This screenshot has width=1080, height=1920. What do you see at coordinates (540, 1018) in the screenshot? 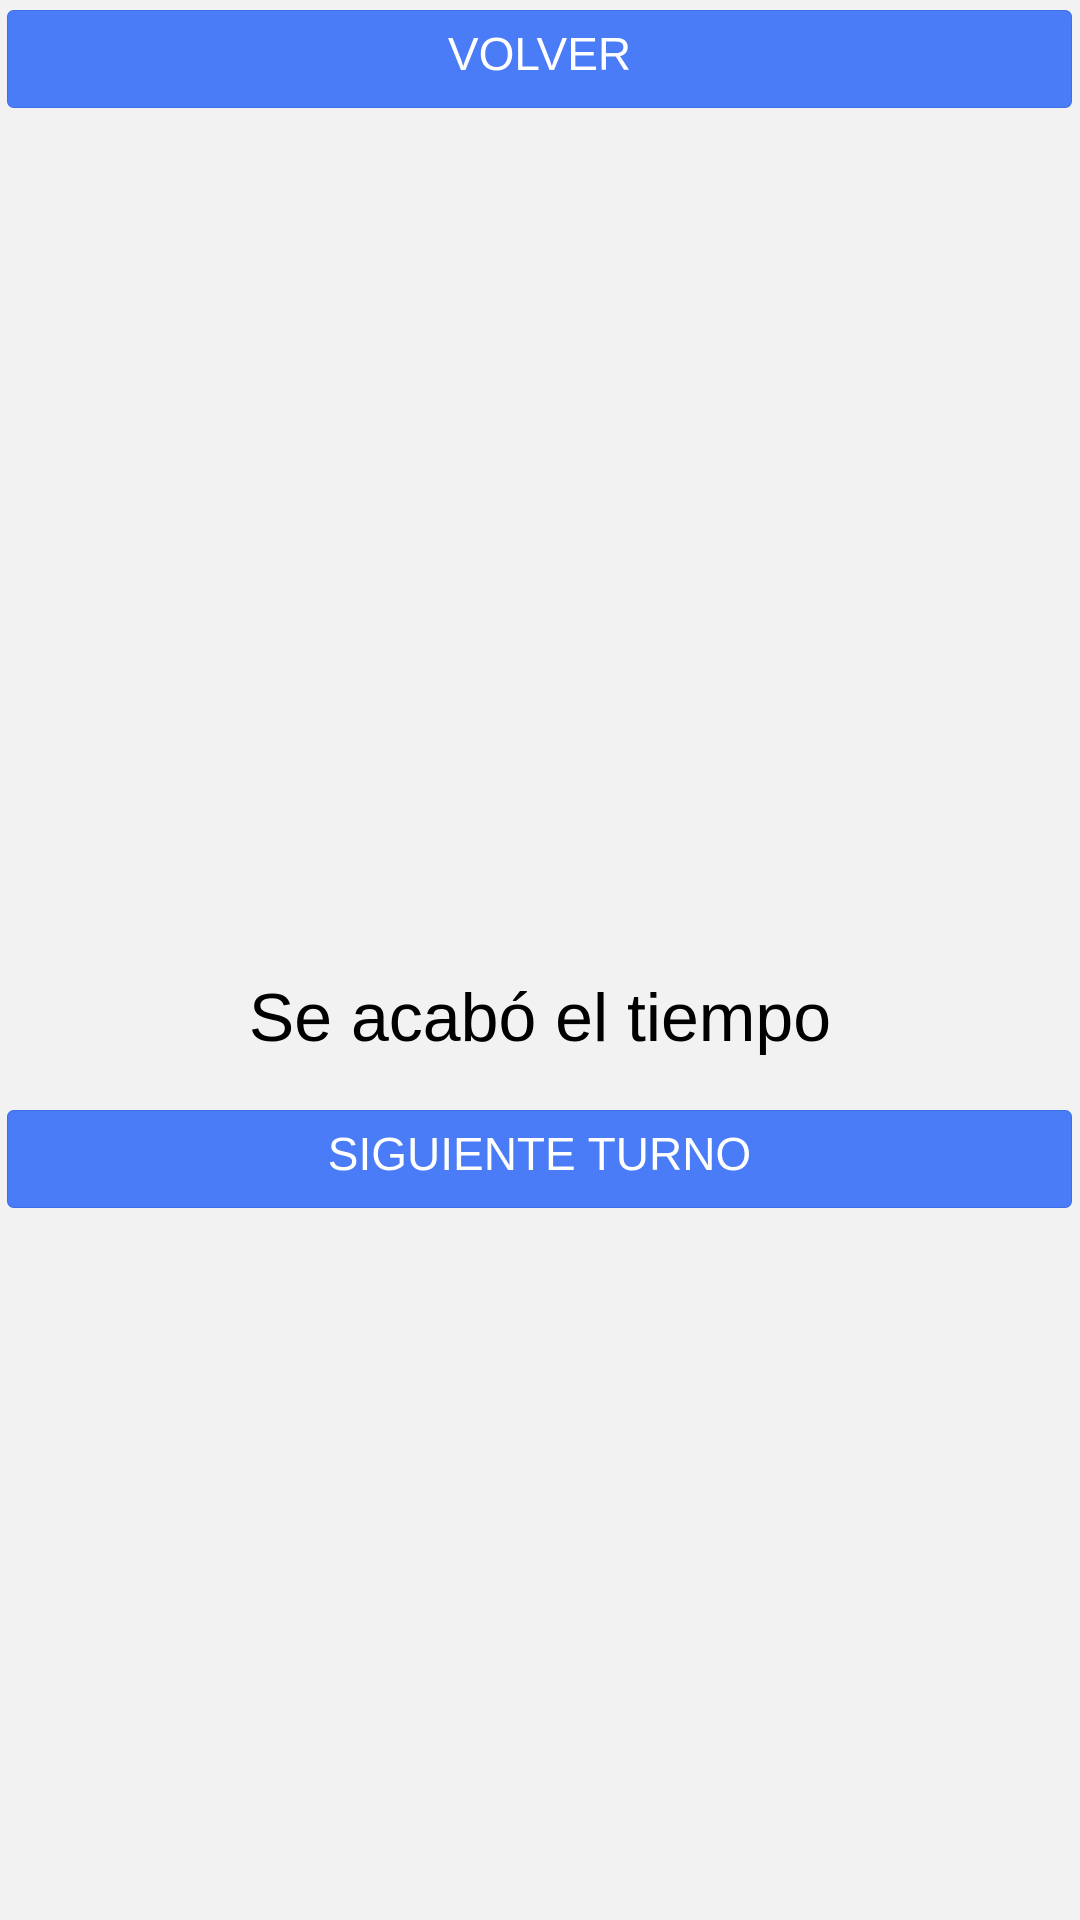
I see `time-up-message: Se acabó el tiempo` at bounding box center [540, 1018].